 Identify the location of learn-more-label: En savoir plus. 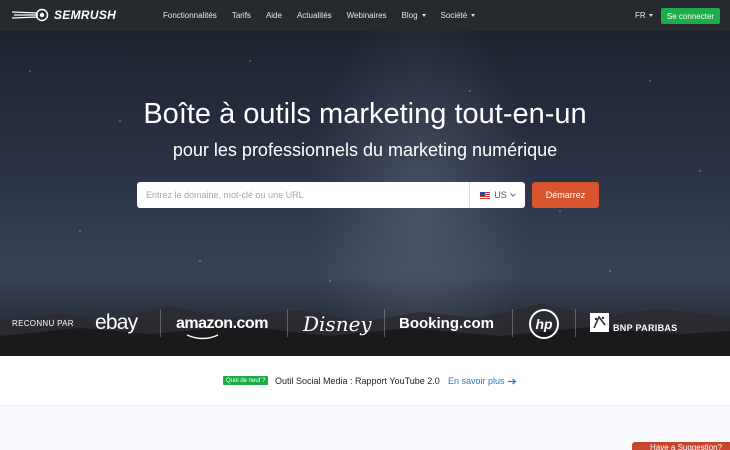
(476, 381).